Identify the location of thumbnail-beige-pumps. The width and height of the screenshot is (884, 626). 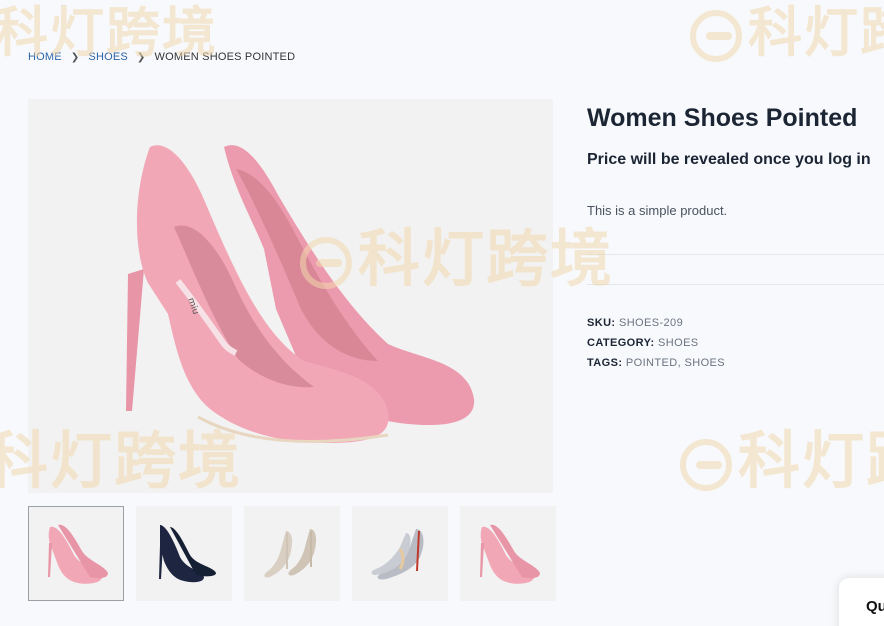
(292, 553).